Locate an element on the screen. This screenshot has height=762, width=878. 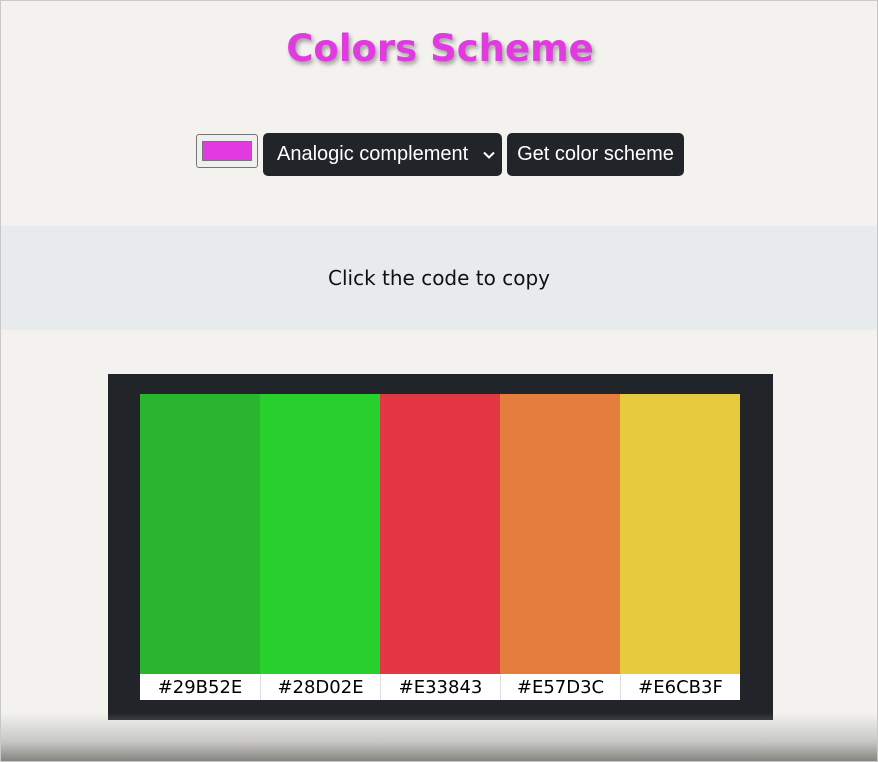
seed-color-picker is located at coordinates (227, 150).